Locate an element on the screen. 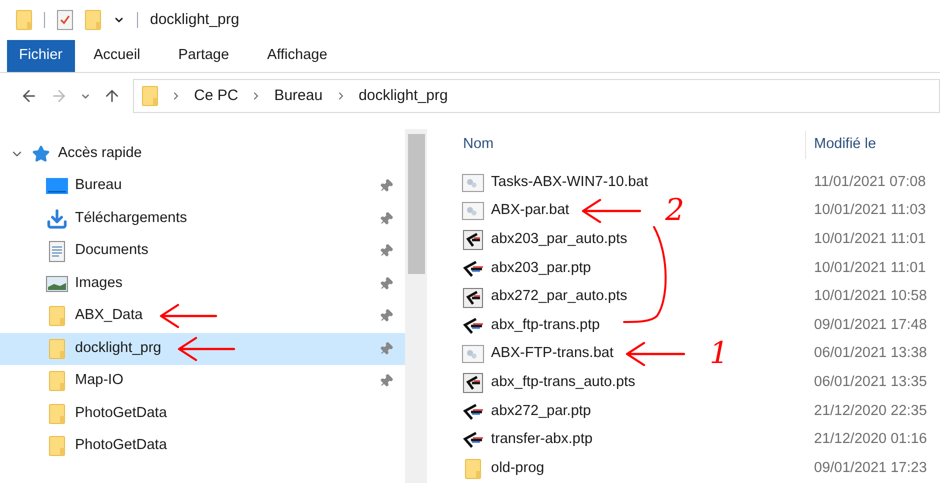 This screenshot has width=940, height=483. sidebar-item: docklight_prg is located at coordinates (202, 348).